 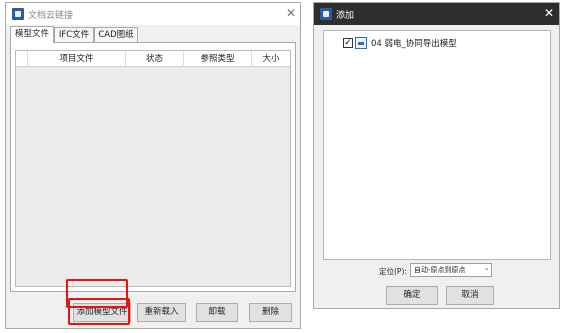 I want to click on title-bar: 文档云链接 ✕, so click(x=153, y=14).